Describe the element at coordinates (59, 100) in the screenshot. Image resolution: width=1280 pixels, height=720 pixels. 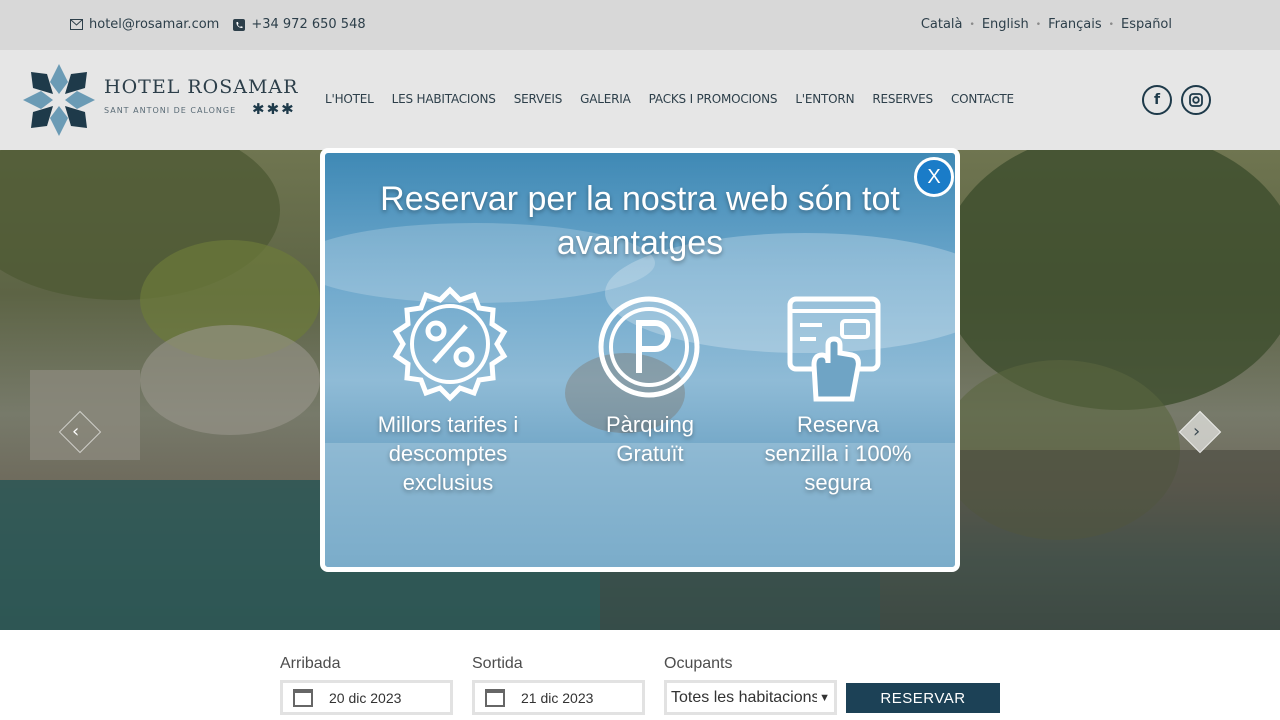
I see `flower-logo-icon` at that location.